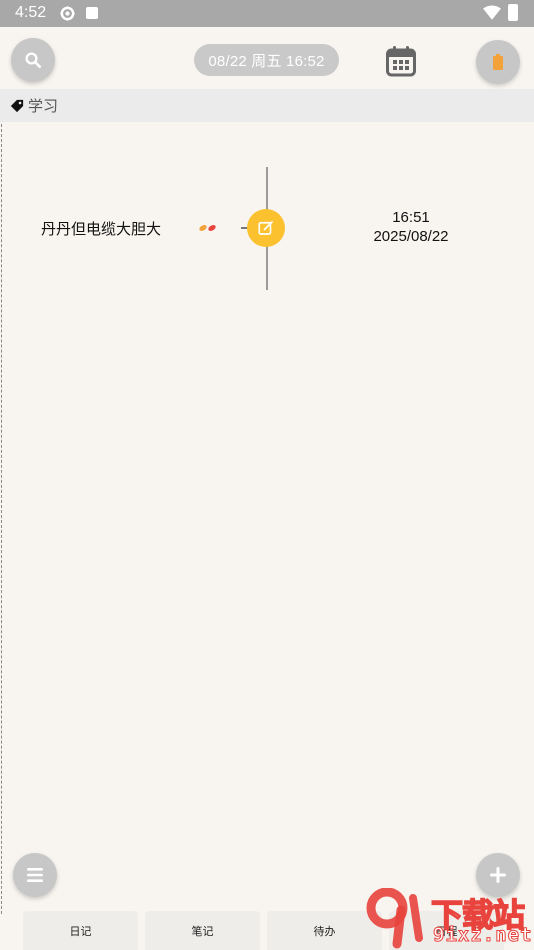 The width and height of the screenshot is (534, 950). I want to click on calendar-button, so click(401, 61).